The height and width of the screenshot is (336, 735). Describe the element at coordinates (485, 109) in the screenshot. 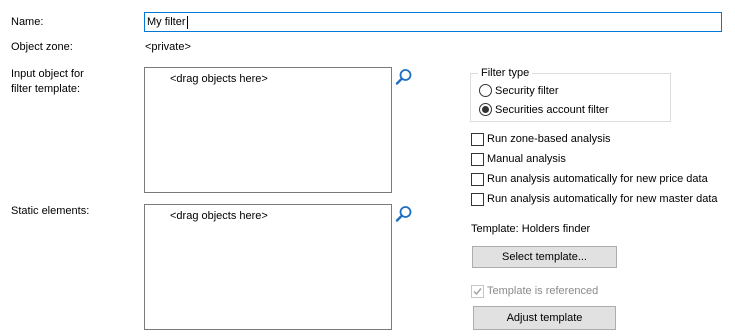

I see `securities-account-filter-radio` at that location.